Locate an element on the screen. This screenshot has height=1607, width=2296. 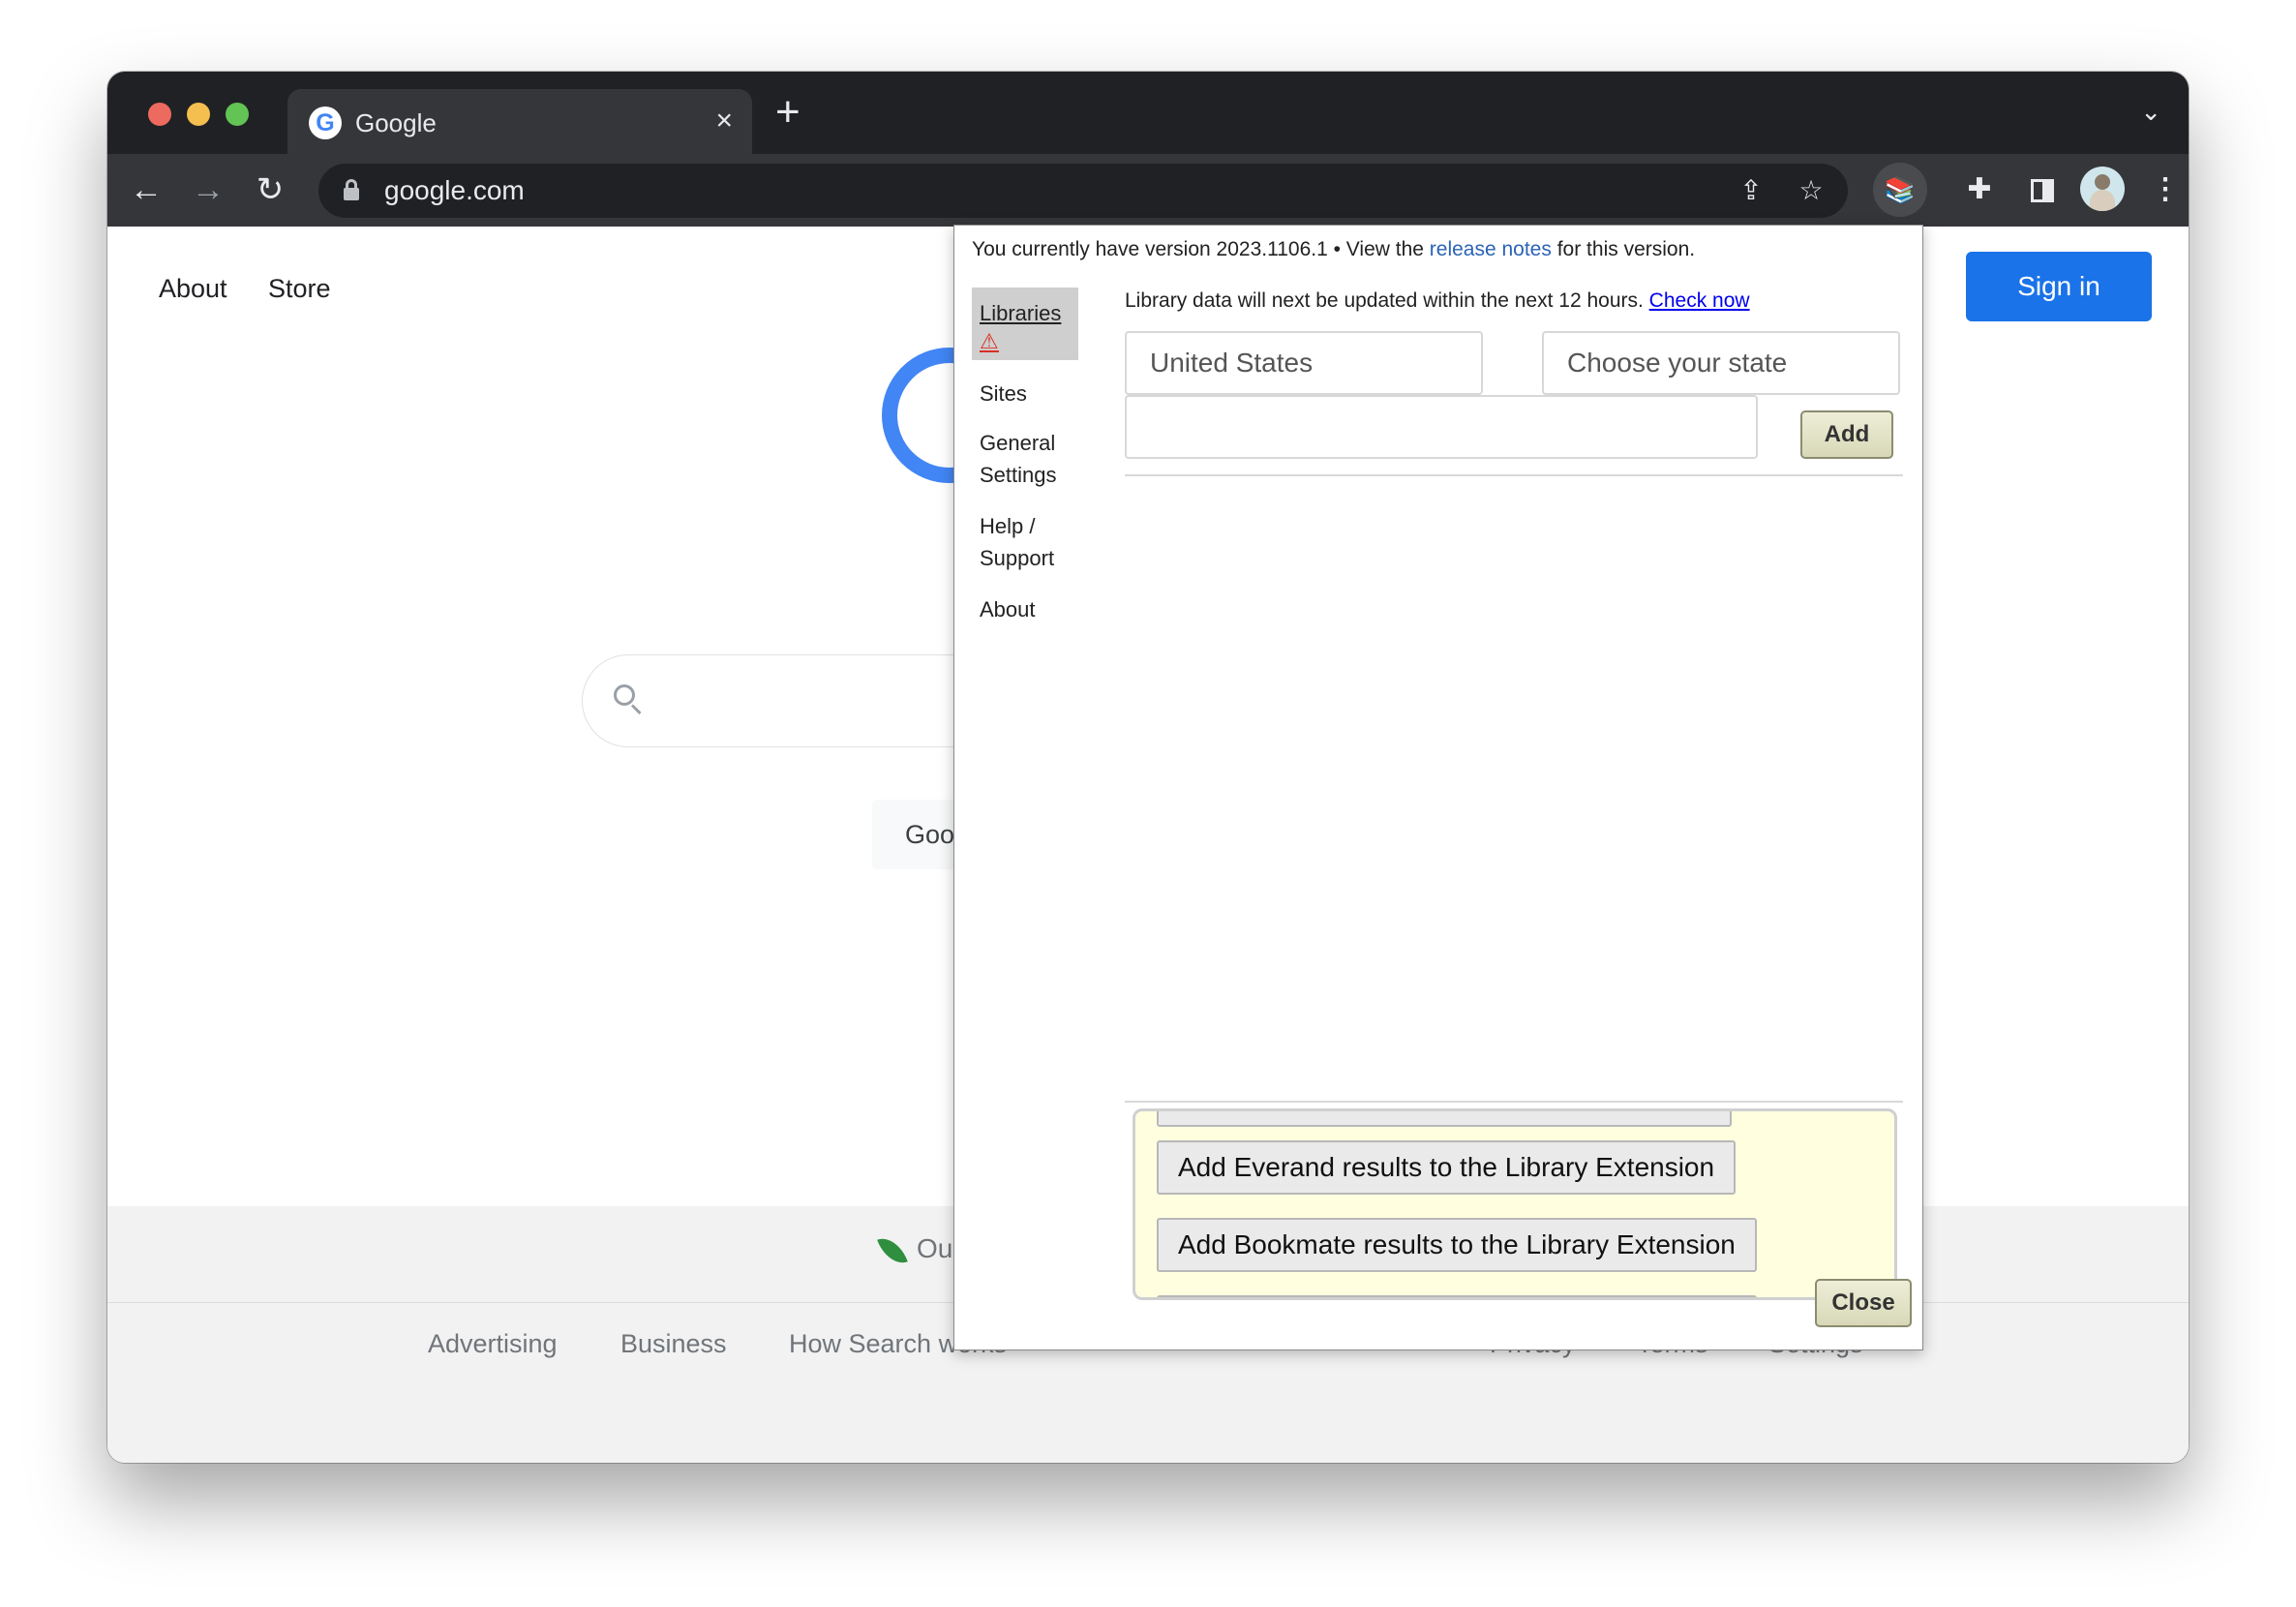
google-favicon-icon: G is located at coordinates (326, 122).